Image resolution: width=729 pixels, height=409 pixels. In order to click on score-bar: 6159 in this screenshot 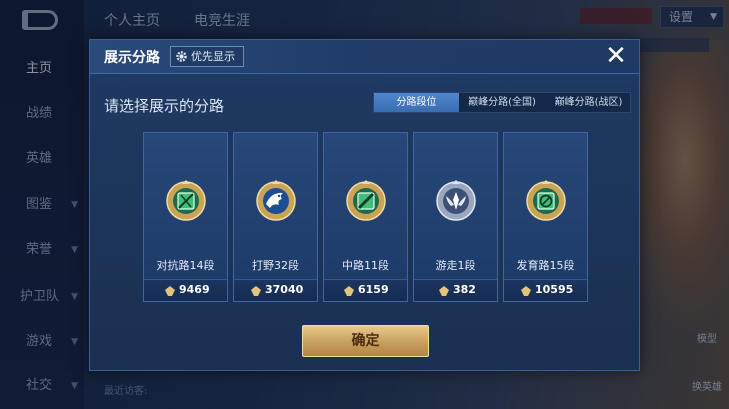, I will do `click(365, 290)`.